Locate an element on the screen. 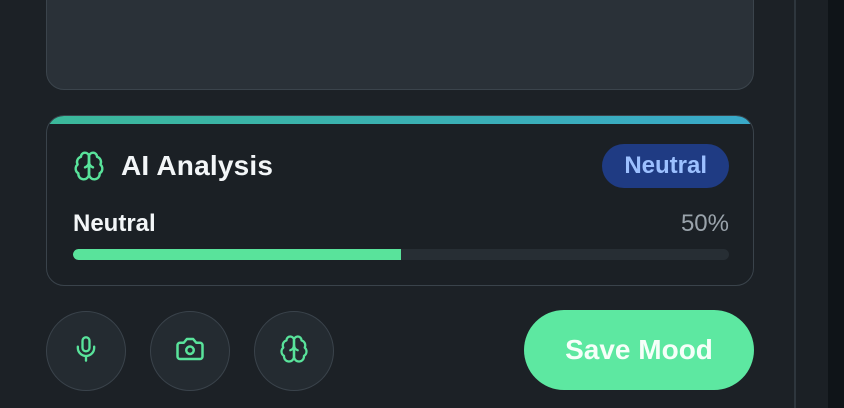 Image resolution: width=844 pixels, height=408 pixels. microphone-button is located at coordinates (86, 351).